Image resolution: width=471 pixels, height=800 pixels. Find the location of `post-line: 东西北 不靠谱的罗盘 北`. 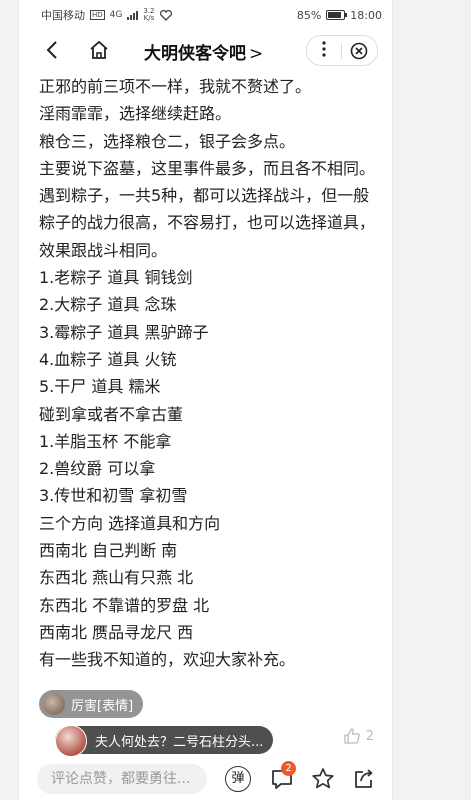

post-line: 东西北 不靠谱的罗盘 北 is located at coordinates (124, 605).